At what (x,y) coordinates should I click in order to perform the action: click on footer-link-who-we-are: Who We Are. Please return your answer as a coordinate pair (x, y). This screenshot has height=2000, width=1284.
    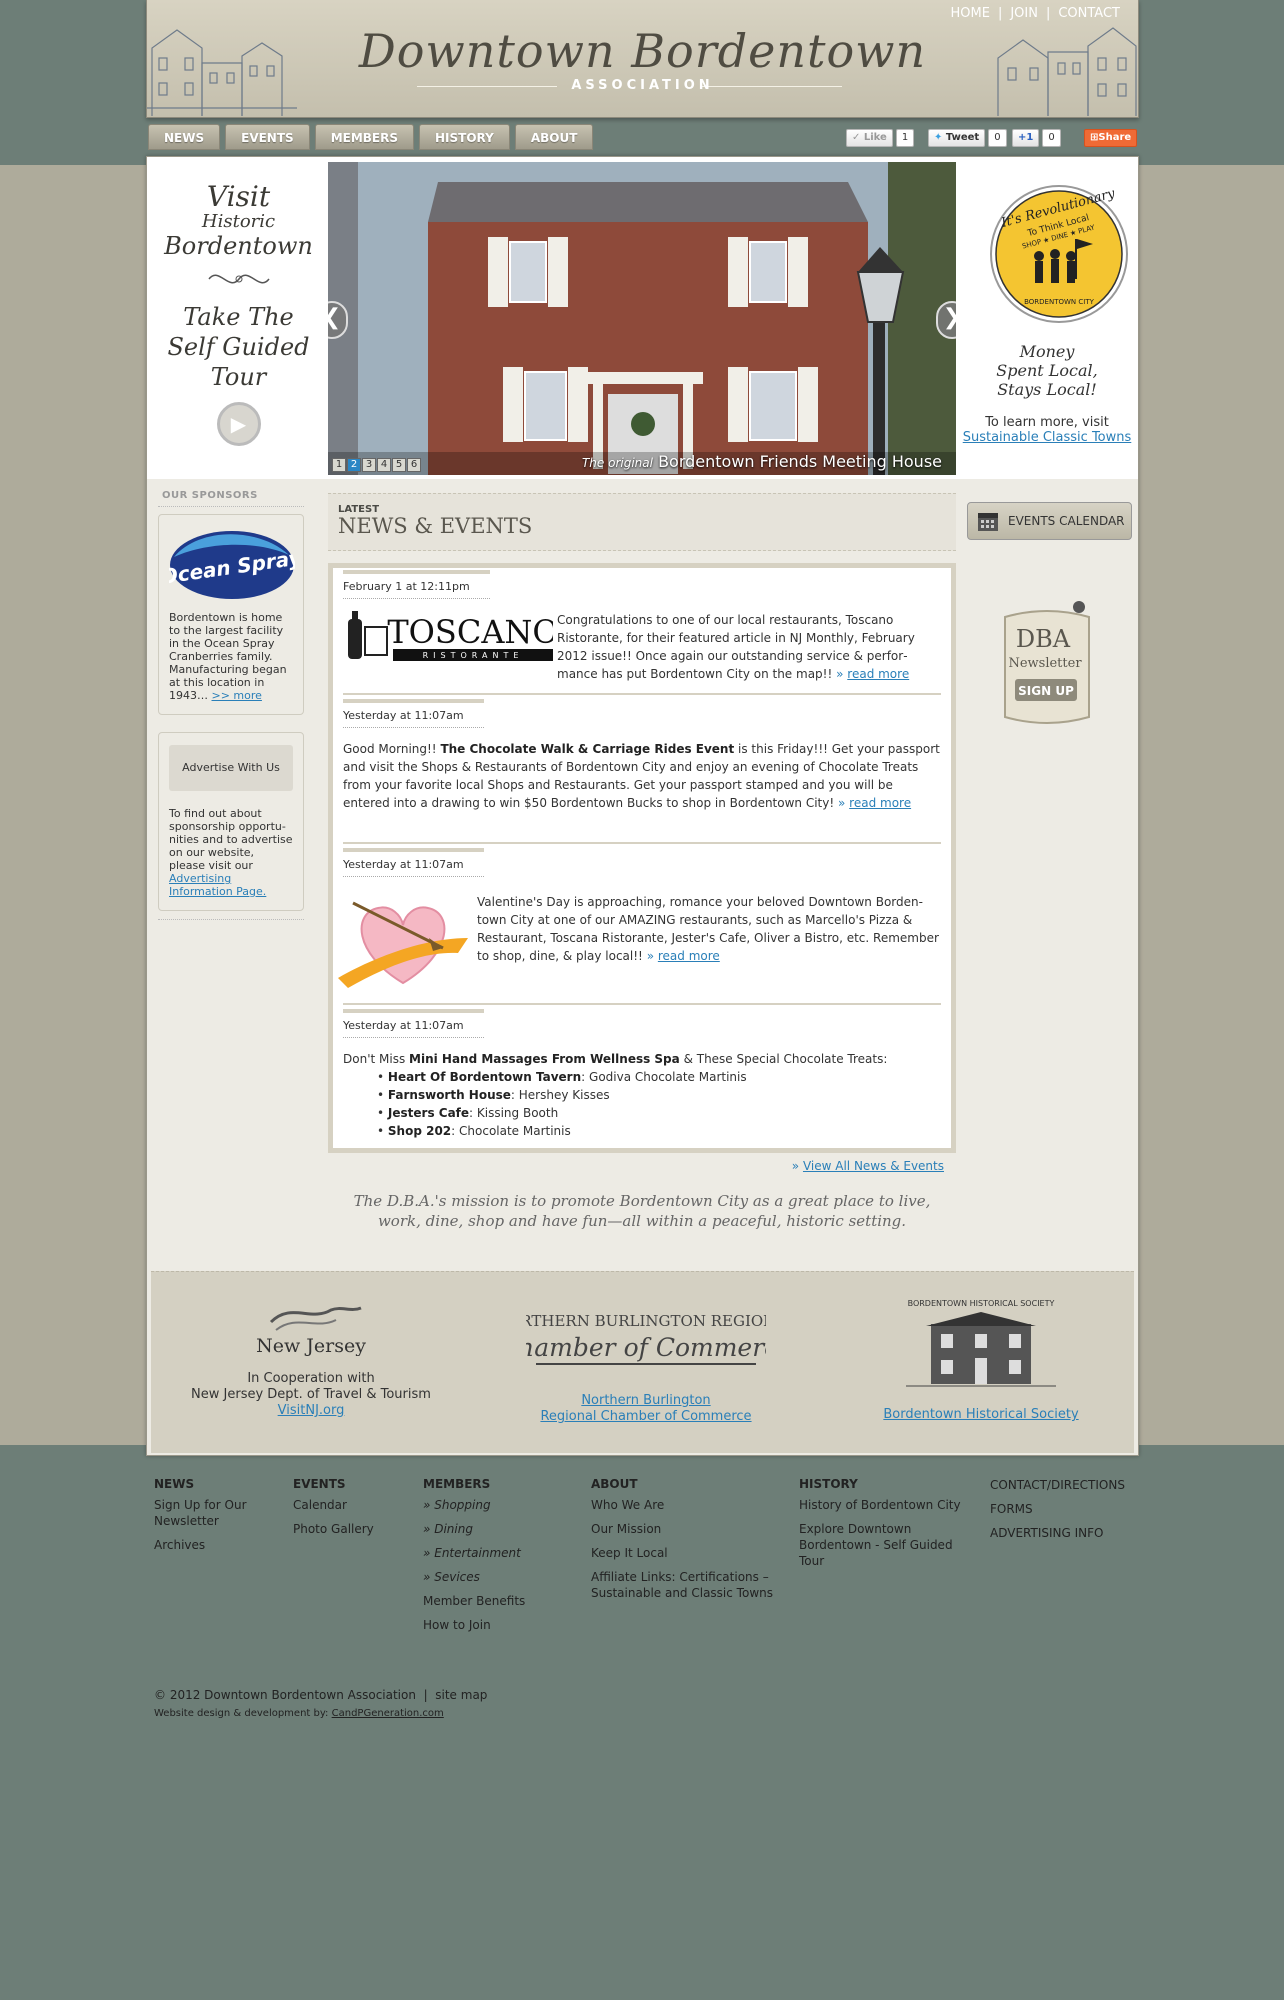
    Looking at the image, I should click on (686, 1505).